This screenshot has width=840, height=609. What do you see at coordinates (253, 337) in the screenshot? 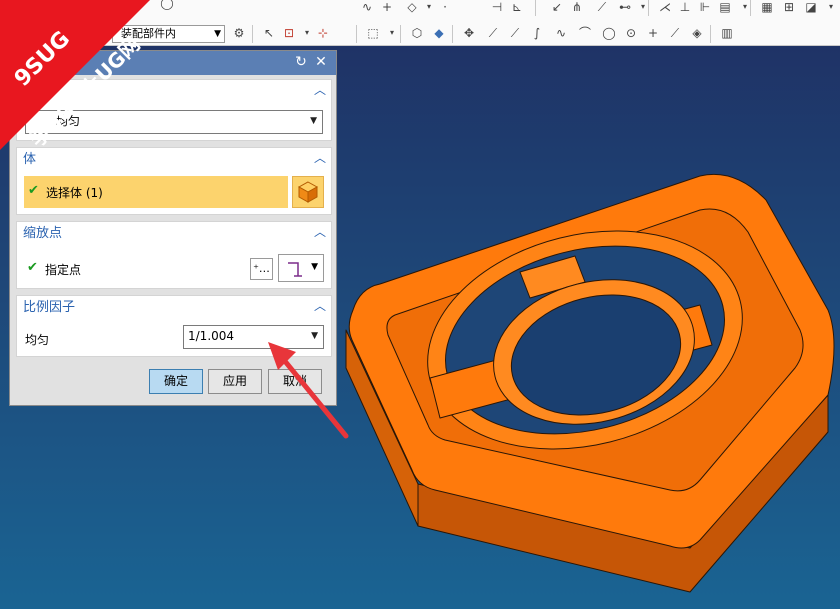
I see `uniform-factor-input: 1/1.004 ▼` at bounding box center [253, 337].